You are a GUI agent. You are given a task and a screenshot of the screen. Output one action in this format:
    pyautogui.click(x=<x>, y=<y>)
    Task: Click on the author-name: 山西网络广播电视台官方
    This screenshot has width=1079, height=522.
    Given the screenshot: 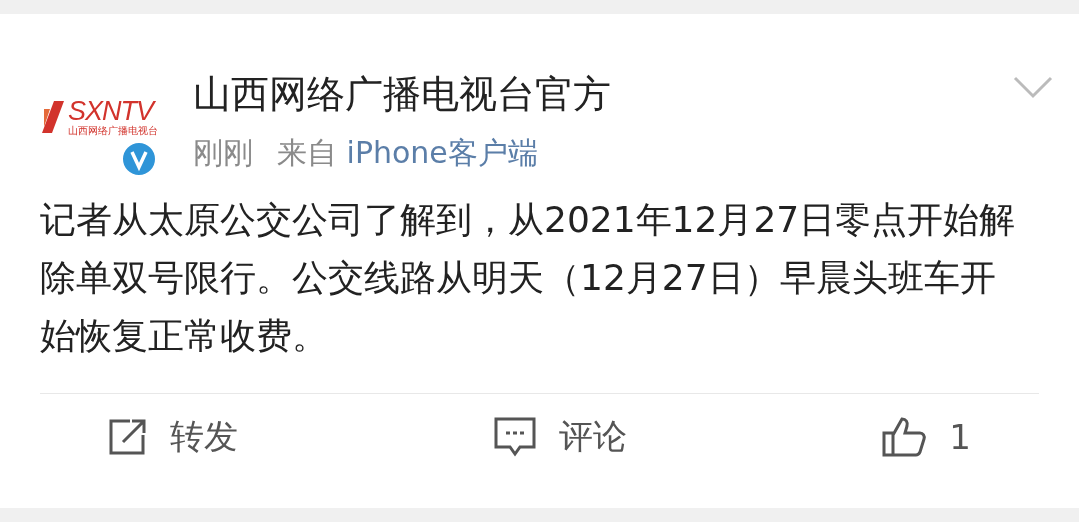 What is the action you would take?
    pyautogui.click(x=603, y=95)
    